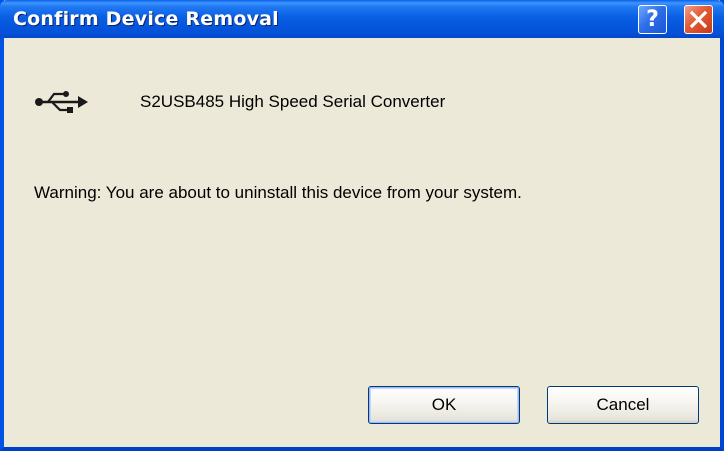  I want to click on help-icon: ?, so click(652, 19).